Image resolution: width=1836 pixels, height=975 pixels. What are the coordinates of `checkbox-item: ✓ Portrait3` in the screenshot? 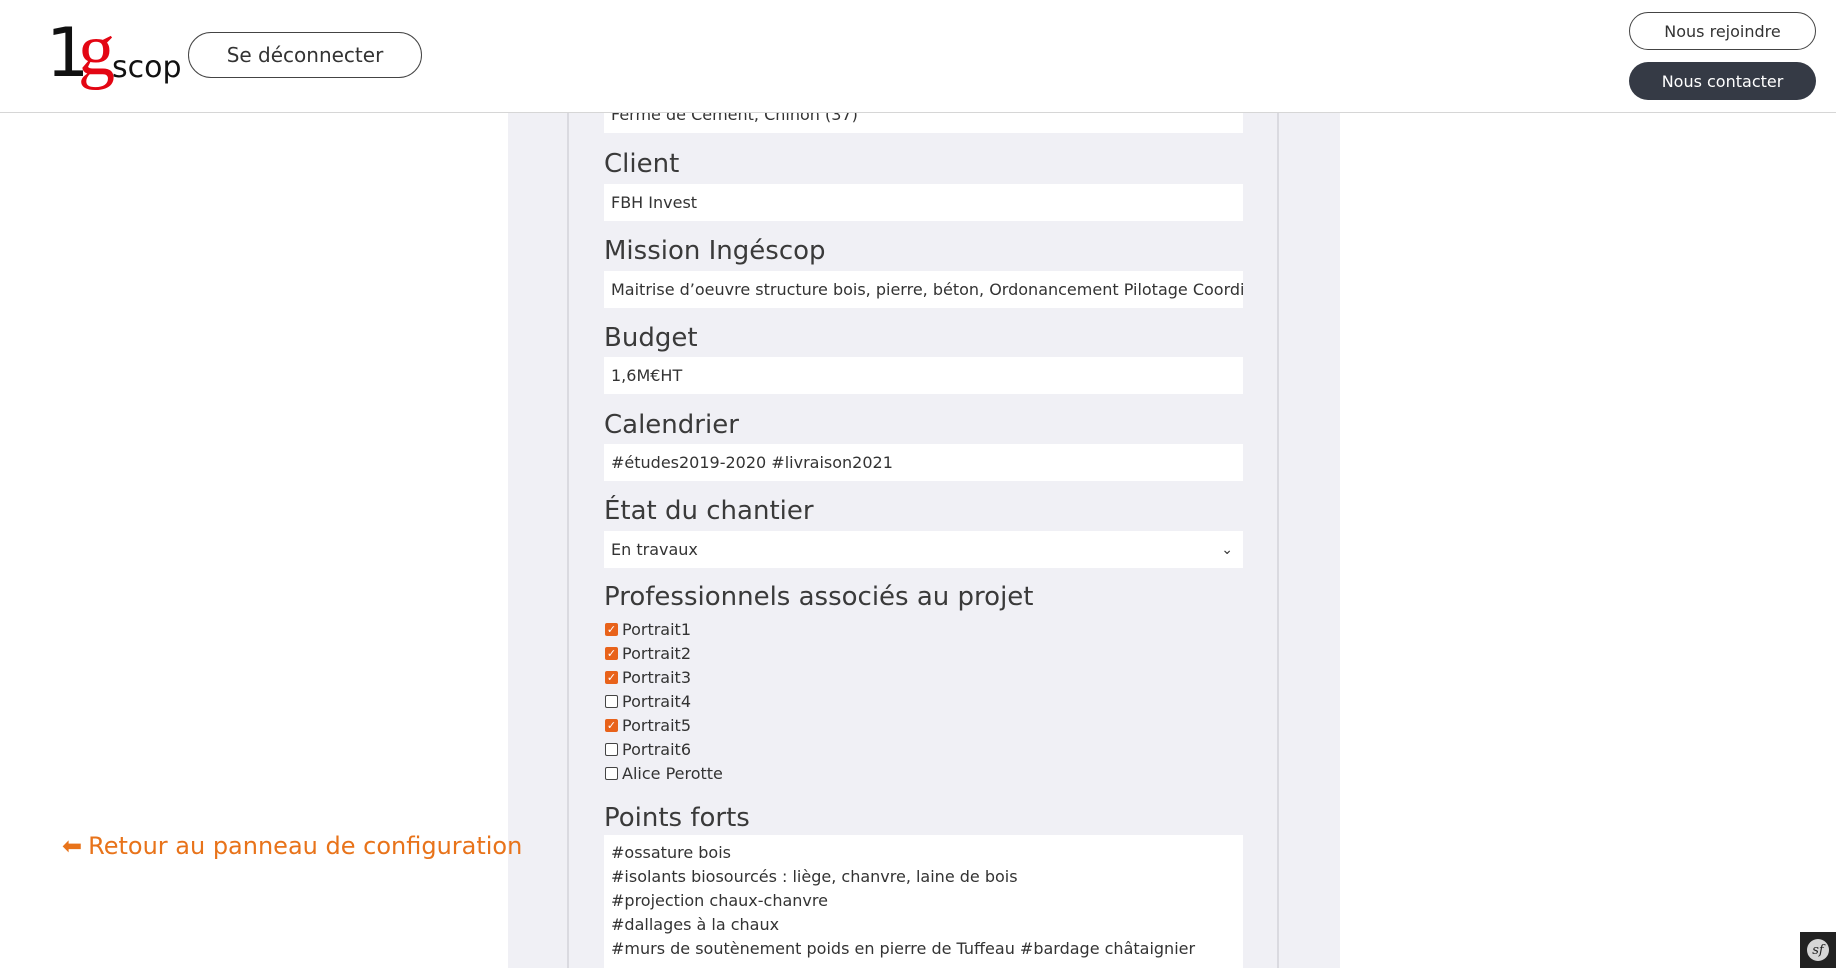 It's located at (648, 677).